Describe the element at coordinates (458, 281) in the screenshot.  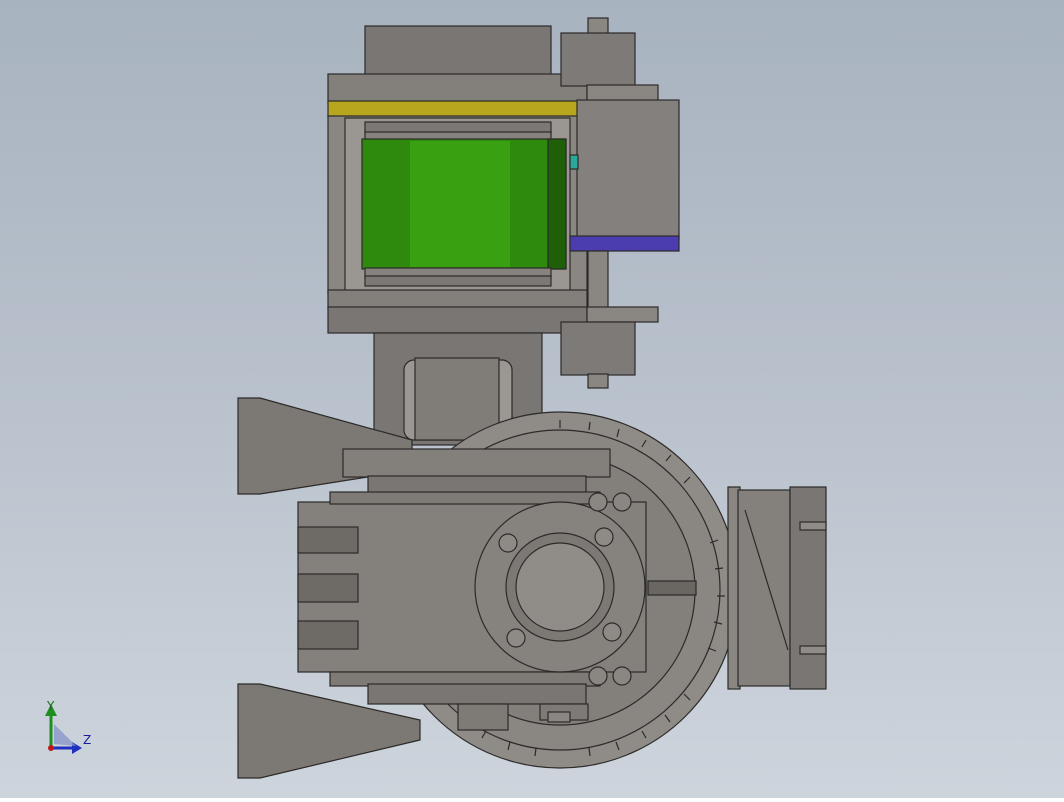
I see `motor-ring-bottom2` at that location.